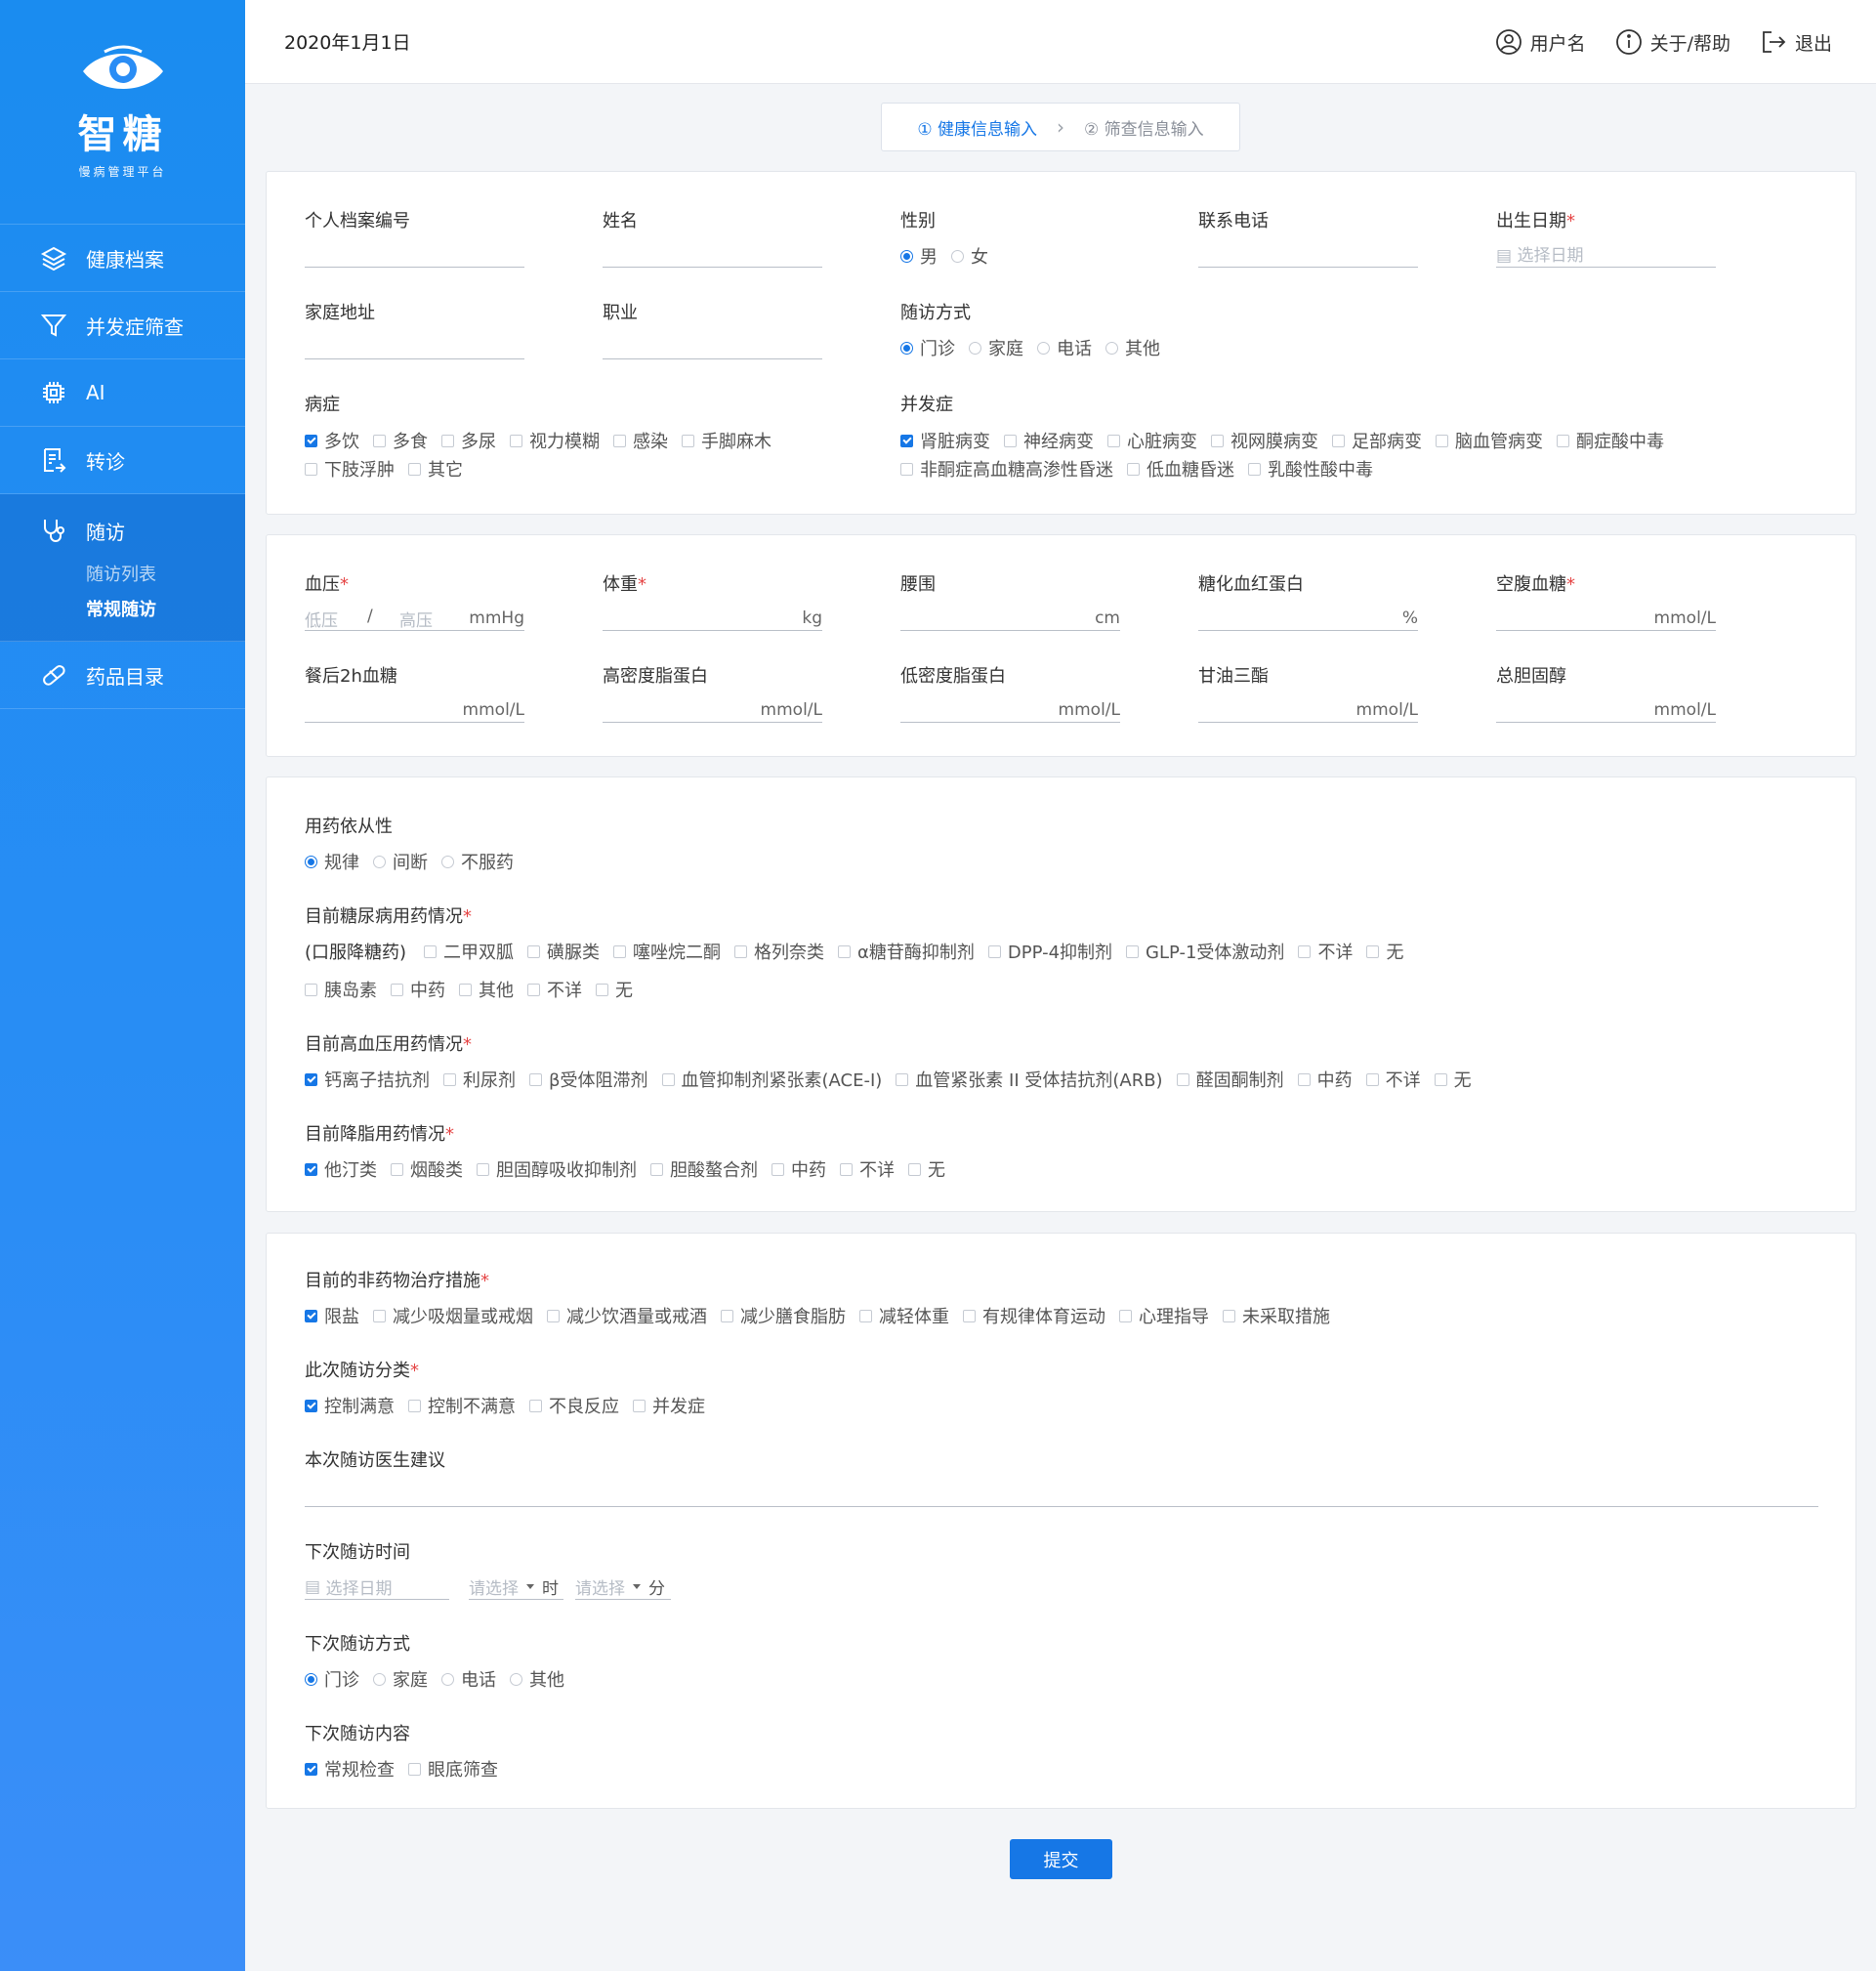  I want to click on checkbox-option: 多饮, so click(332, 440).